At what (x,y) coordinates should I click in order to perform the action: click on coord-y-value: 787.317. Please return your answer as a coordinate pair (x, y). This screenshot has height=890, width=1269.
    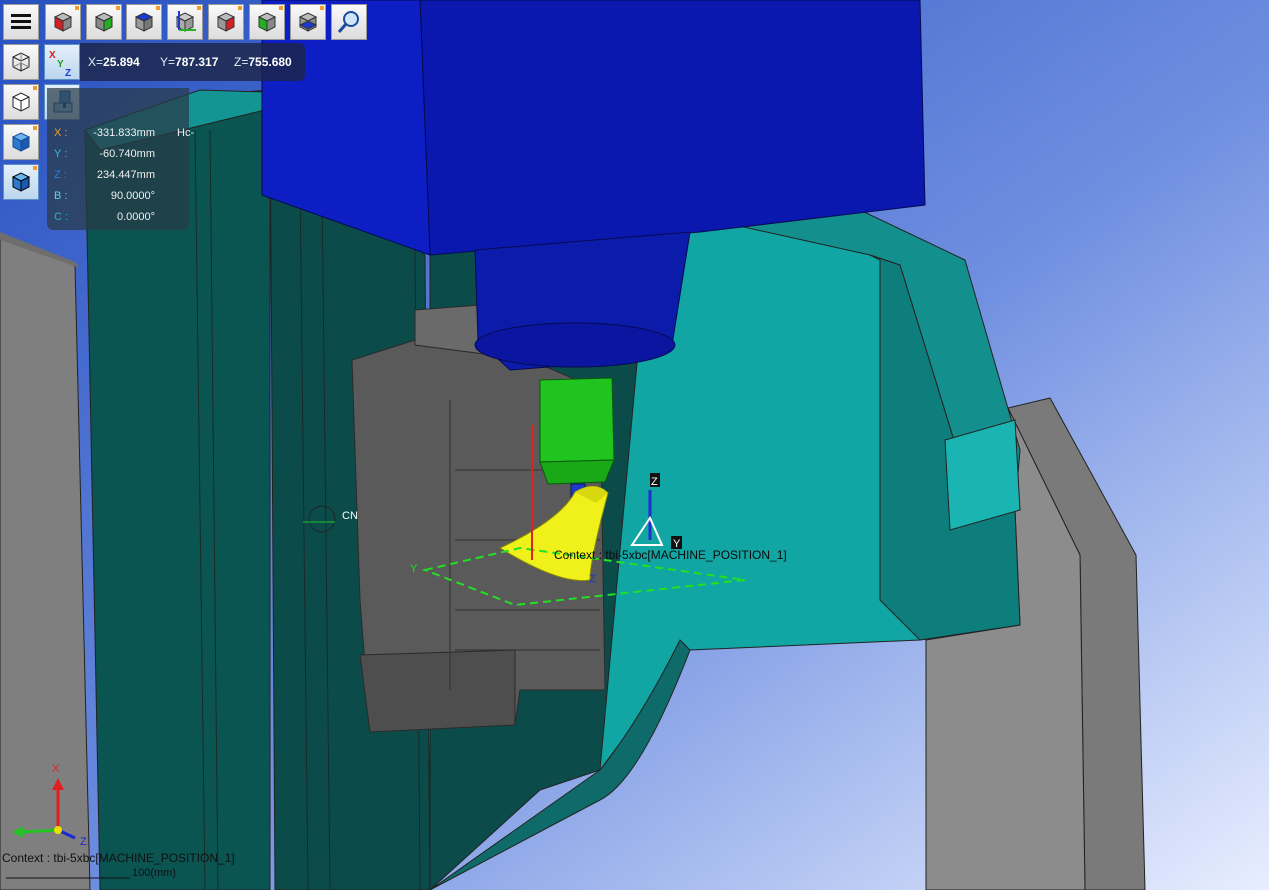
    Looking at the image, I should click on (197, 62).